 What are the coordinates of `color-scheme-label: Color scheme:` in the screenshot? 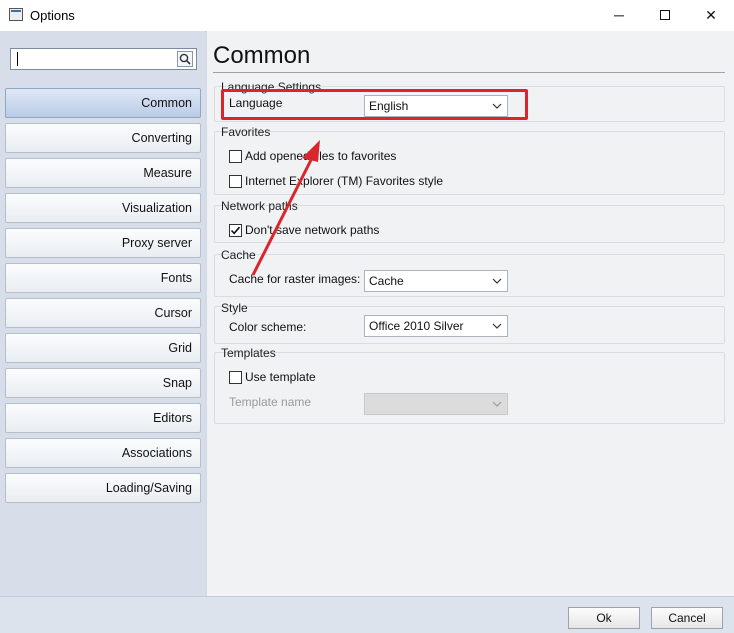 It's located at (268, 327).